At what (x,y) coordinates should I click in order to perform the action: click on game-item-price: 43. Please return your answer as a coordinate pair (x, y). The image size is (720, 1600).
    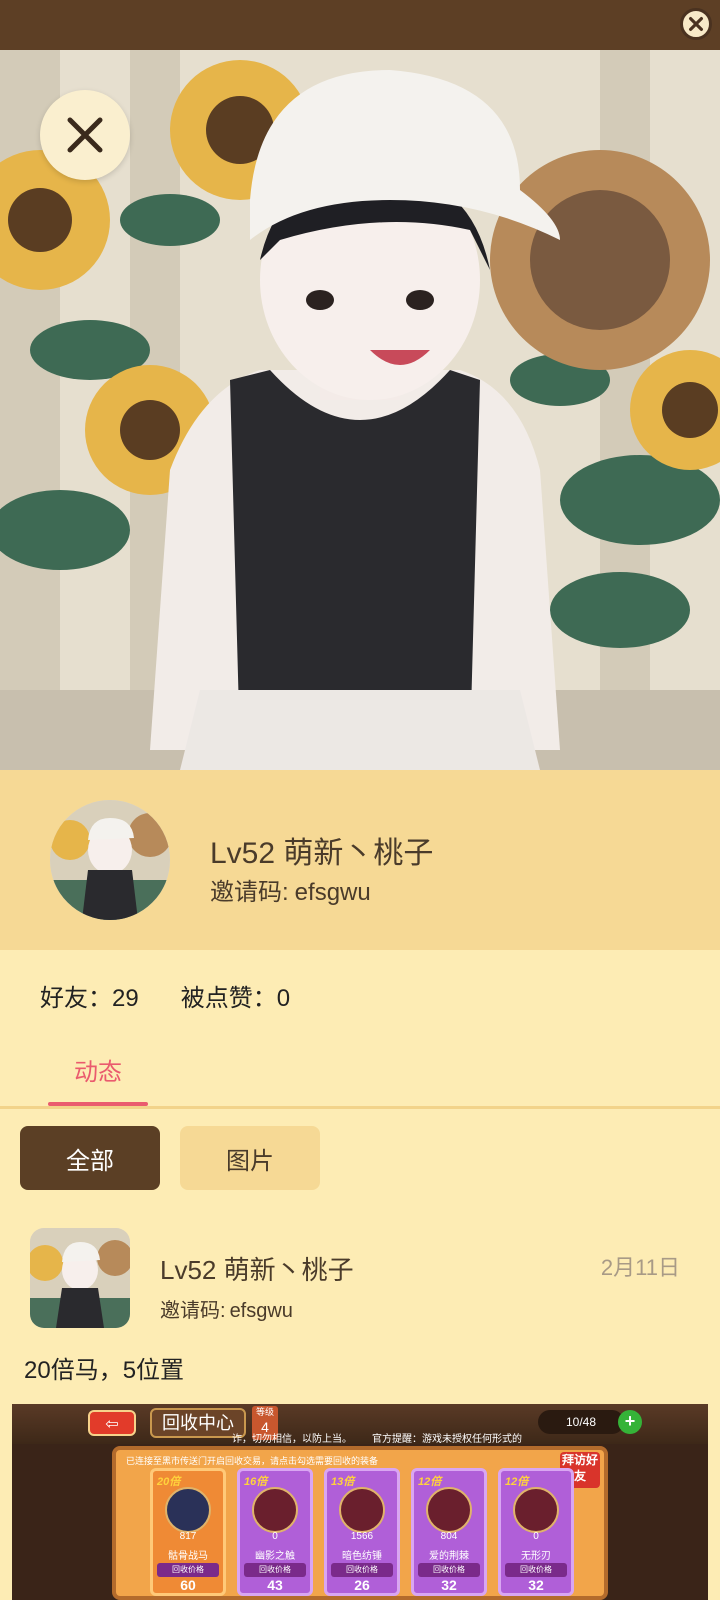
    Looking at the image, I should click on (275, 1585).